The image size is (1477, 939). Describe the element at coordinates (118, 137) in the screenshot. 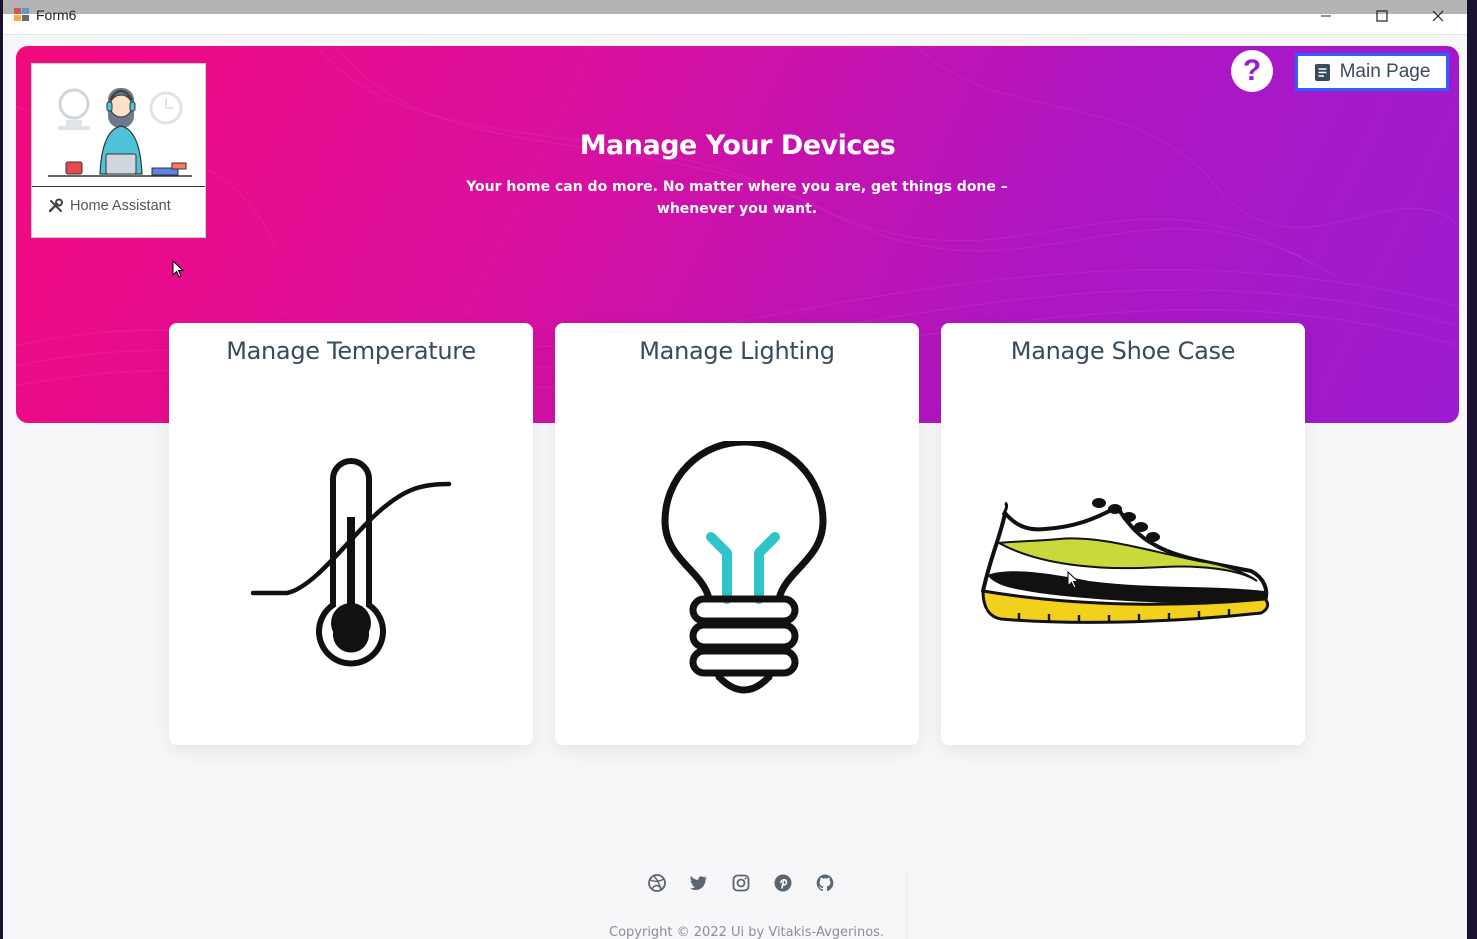

I see `support-agent-illustration` at that location.